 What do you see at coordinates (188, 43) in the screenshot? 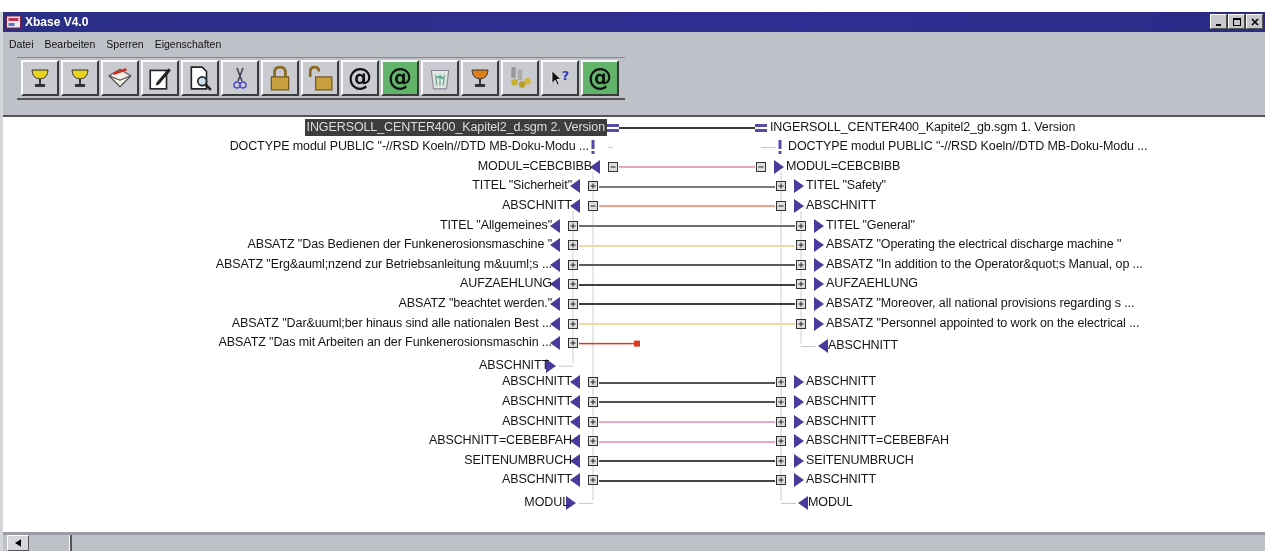
I see `menu-item: Eigenschaften` at bounding box center [188, 43].